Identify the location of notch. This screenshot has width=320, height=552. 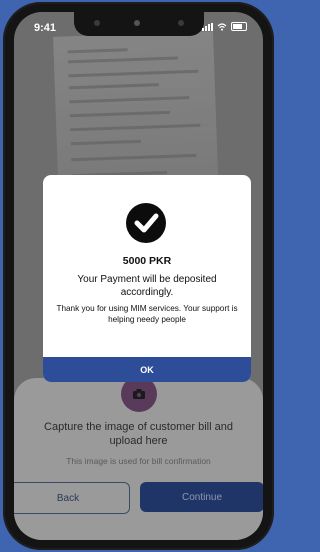
(139, 24).